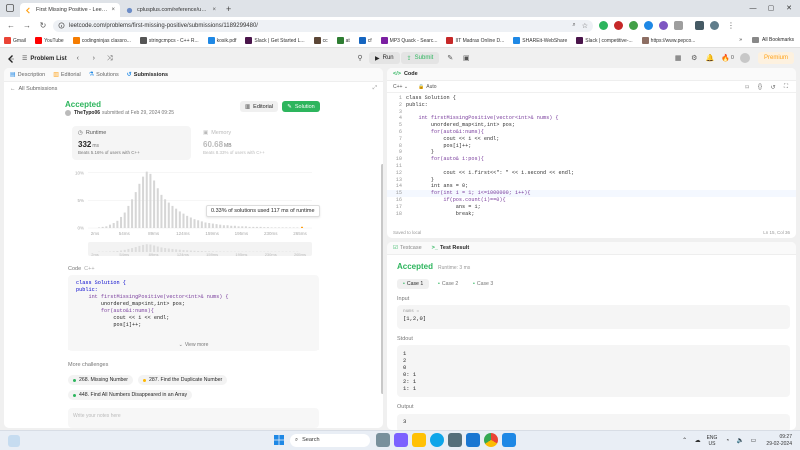 The image size is (800, 450). I want to click on browser-tab-cplusplus: cplusplus.com/reference/unorde ×, so click(171, 10).